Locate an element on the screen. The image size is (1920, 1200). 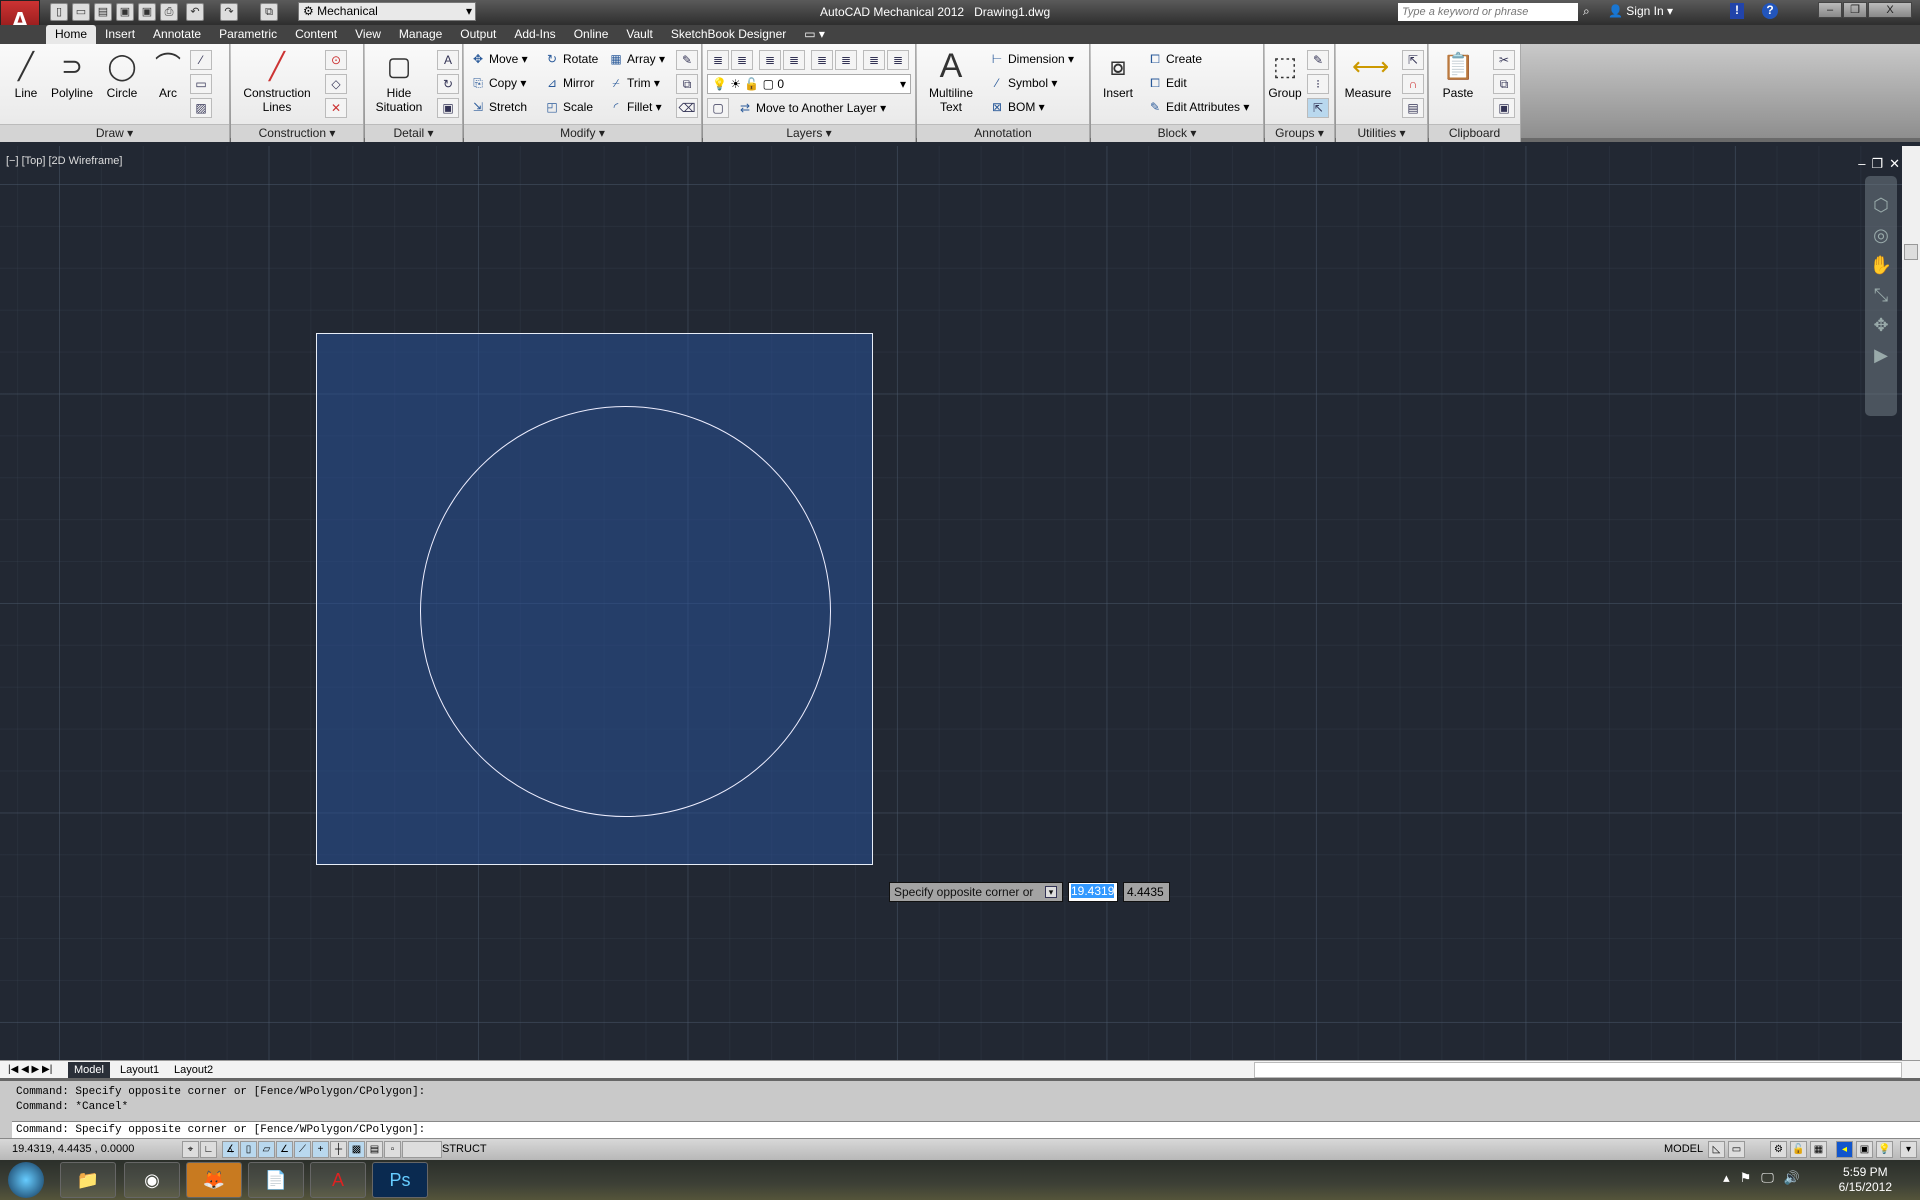
tab-online: Online is located at coordinates (591, 34).